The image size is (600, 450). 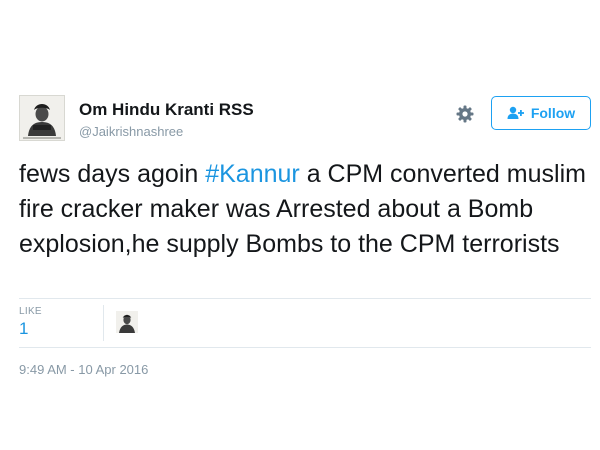 I want to click on add-user-icon, so click(x=515, y=112).